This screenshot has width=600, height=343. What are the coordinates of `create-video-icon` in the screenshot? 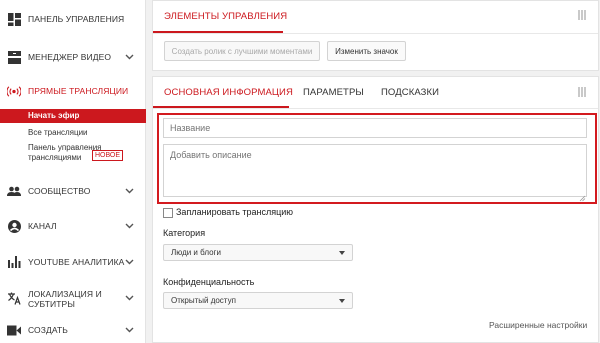 It's located at (14, 330).